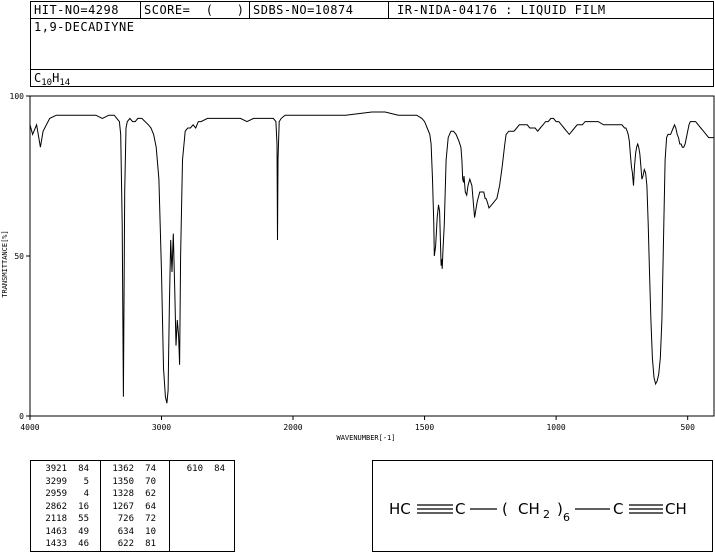 The height and width of the screenshot is (555, 715). I want to click on peak-wavenumber: 2959, so click(56, 494).